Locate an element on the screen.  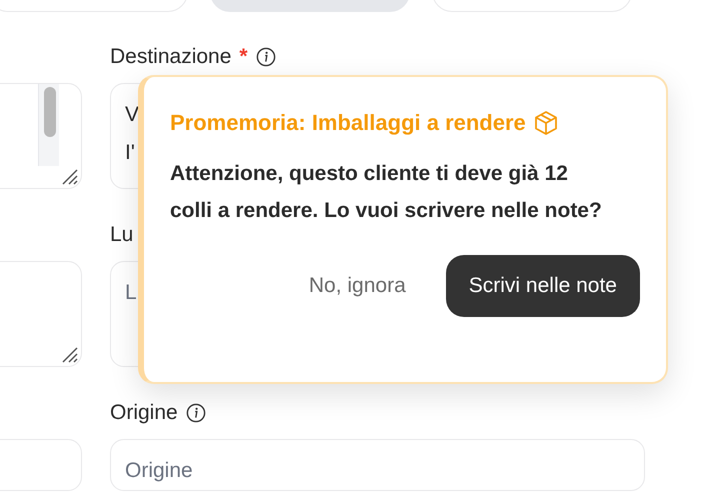
field-label: Lu is located at coordinates (122, 235).